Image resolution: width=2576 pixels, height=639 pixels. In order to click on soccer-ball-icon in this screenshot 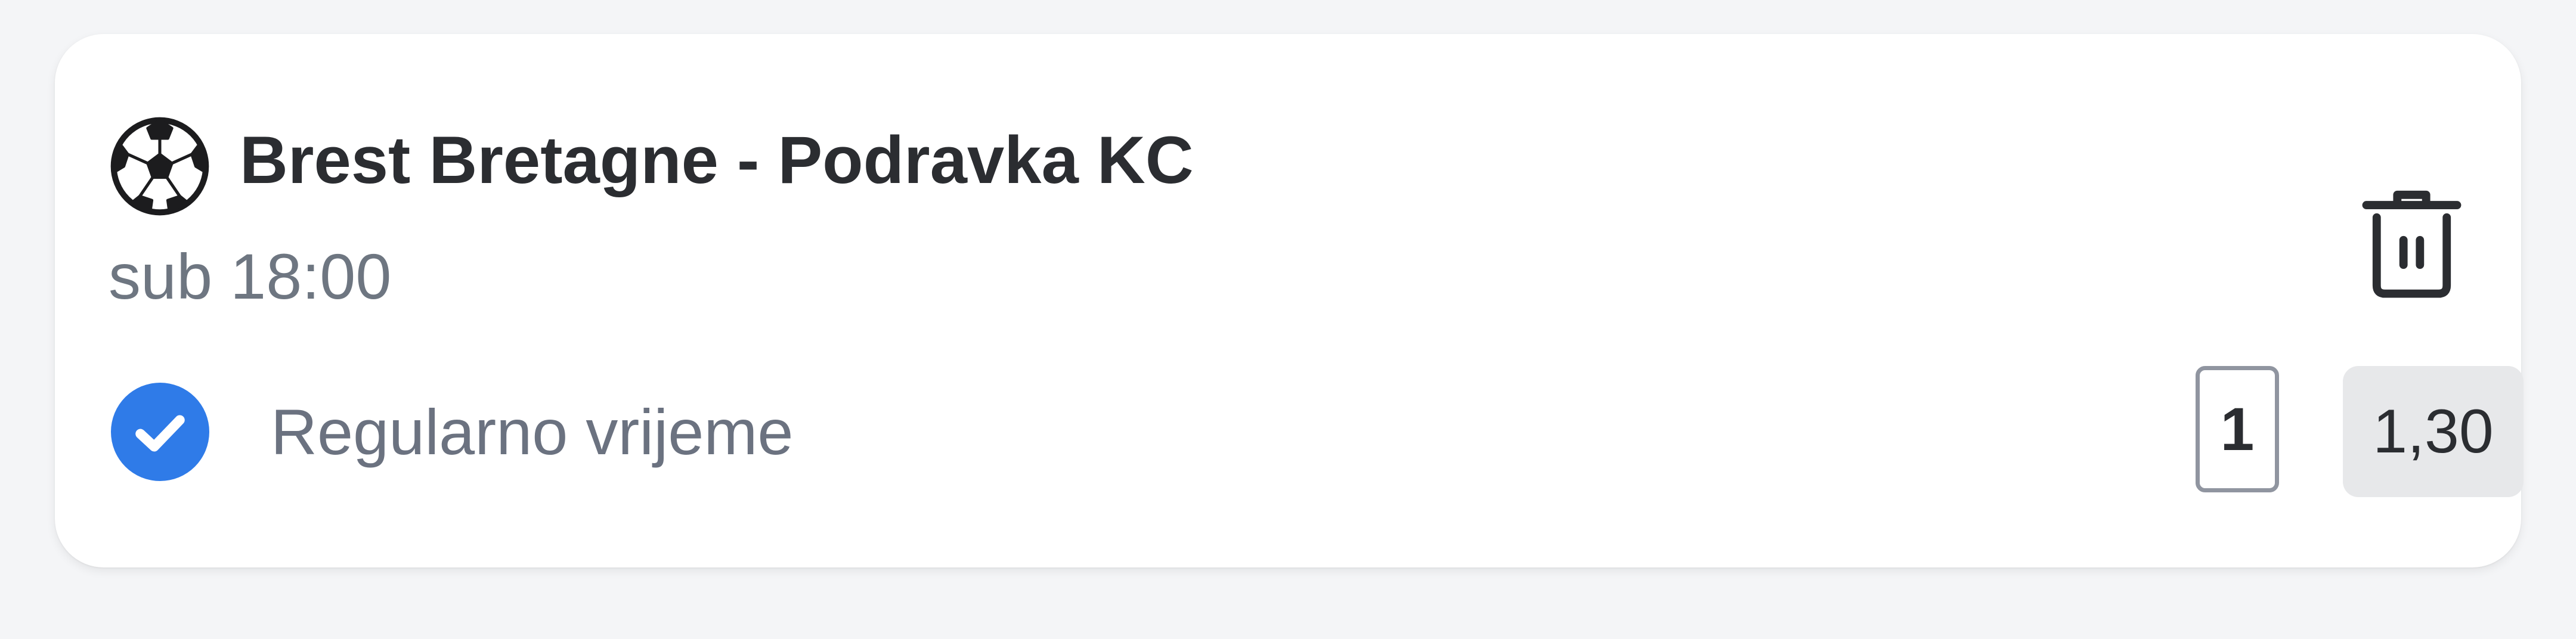, I will do `click(160, 166)`.